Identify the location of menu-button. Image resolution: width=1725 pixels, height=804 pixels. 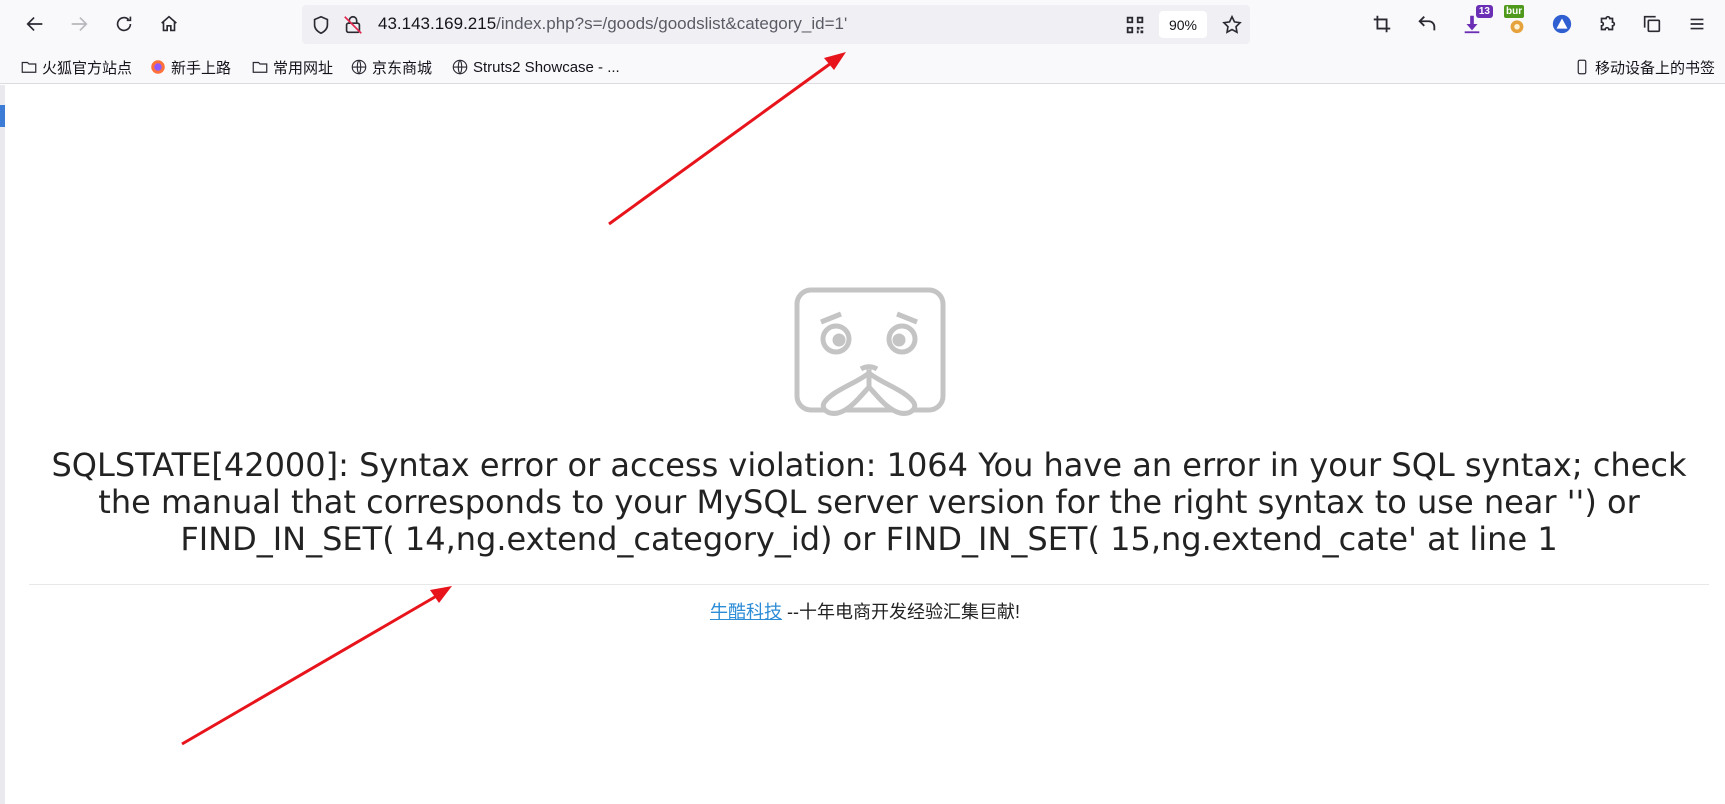
(1697, 24).